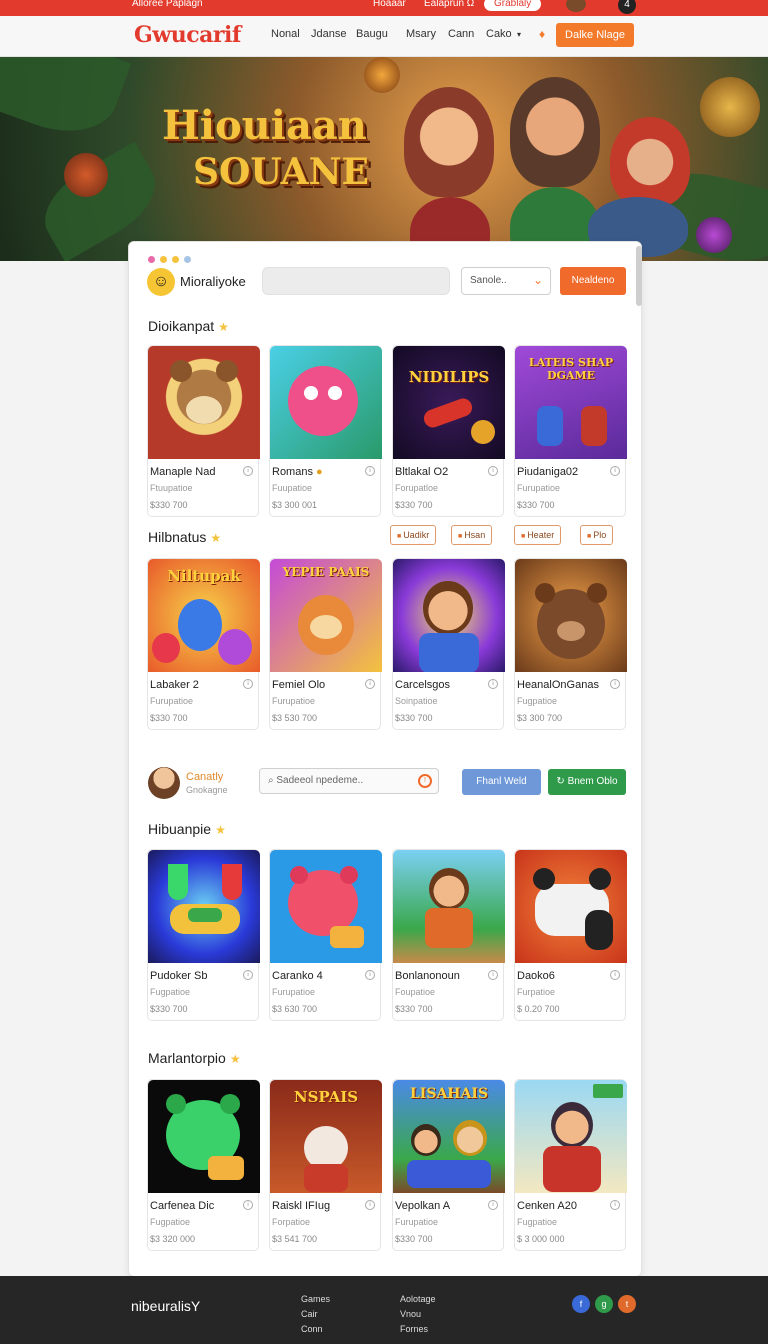 Image resolution: width=768 pixels, height=1344 pixels. What do you see at coordinates (558, 685) in the screenshot?
I see `game-title: HeanalOnGanas` at bounding box center [558, 685].